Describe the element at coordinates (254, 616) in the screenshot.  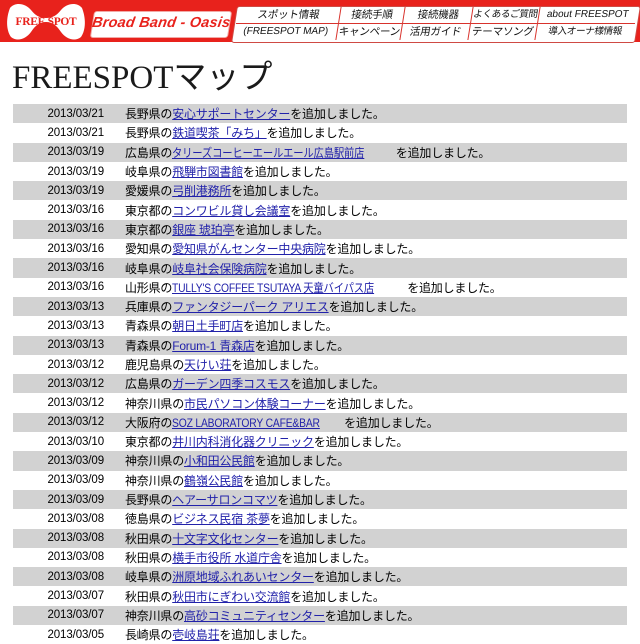
I see `list-item-spot-link: 高砂コミュニティセンター` at that location.